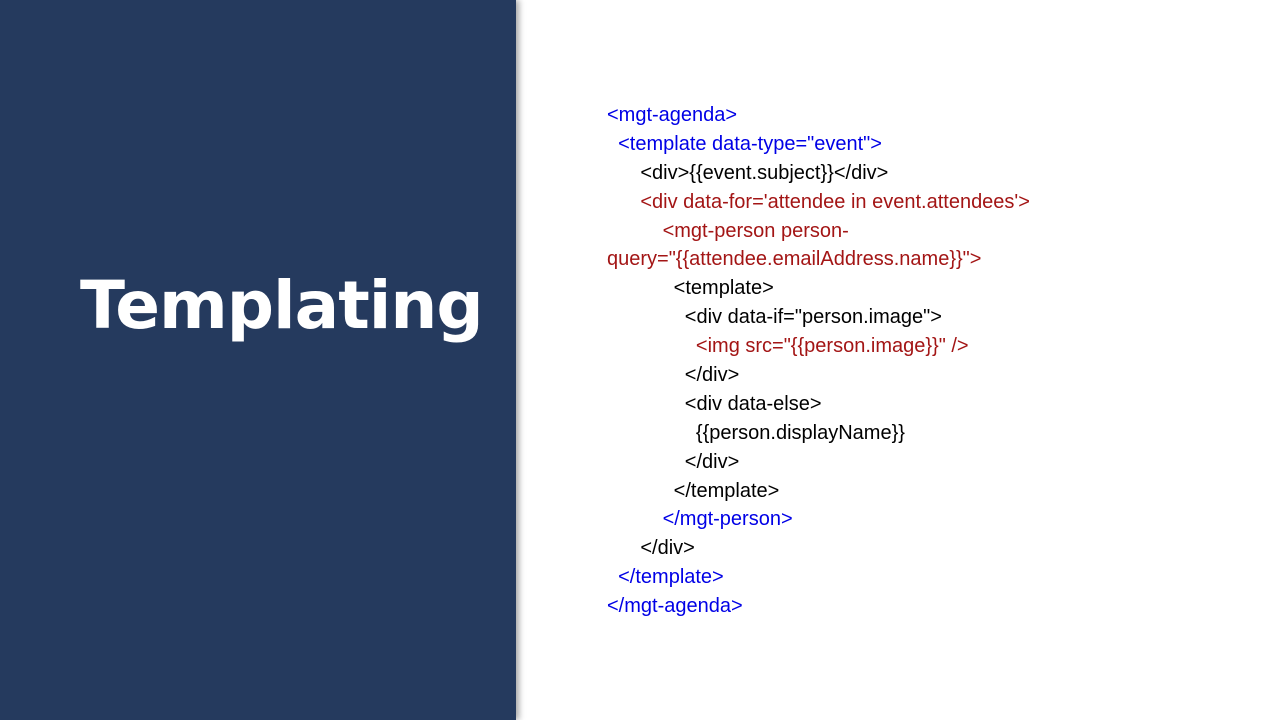 This screenshot has height=720, width=1280. What do you see at coordinates (748, 172) in the screenshot?
I see `code-line: <div>{{event.subject}}</div>` at bounding box center [748, 172].